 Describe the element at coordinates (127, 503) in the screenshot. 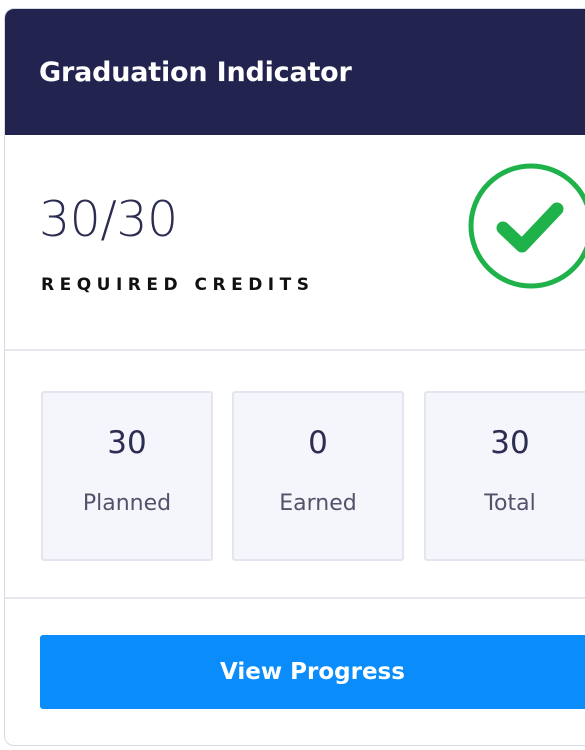

I see `stat-label: Planned` at that location.